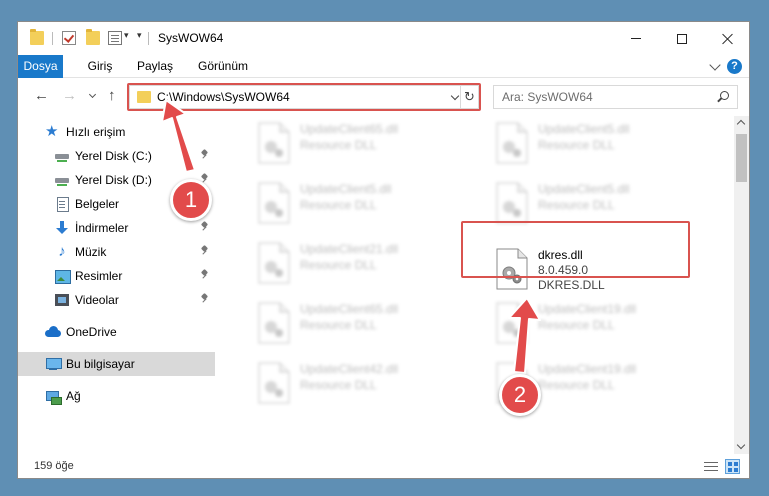 This screenshot has height=496, width=769. I want to click on tab-share: Paylaş, so click(155, 66).